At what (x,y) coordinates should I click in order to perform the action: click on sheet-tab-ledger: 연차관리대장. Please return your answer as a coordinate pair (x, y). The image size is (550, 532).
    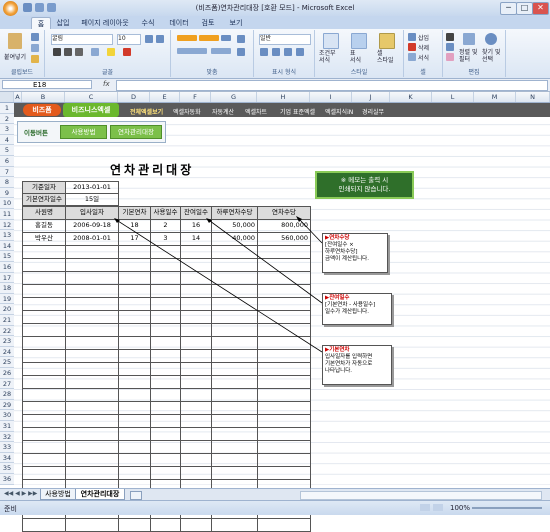
    Looking at the image, I should click on (100, 494).